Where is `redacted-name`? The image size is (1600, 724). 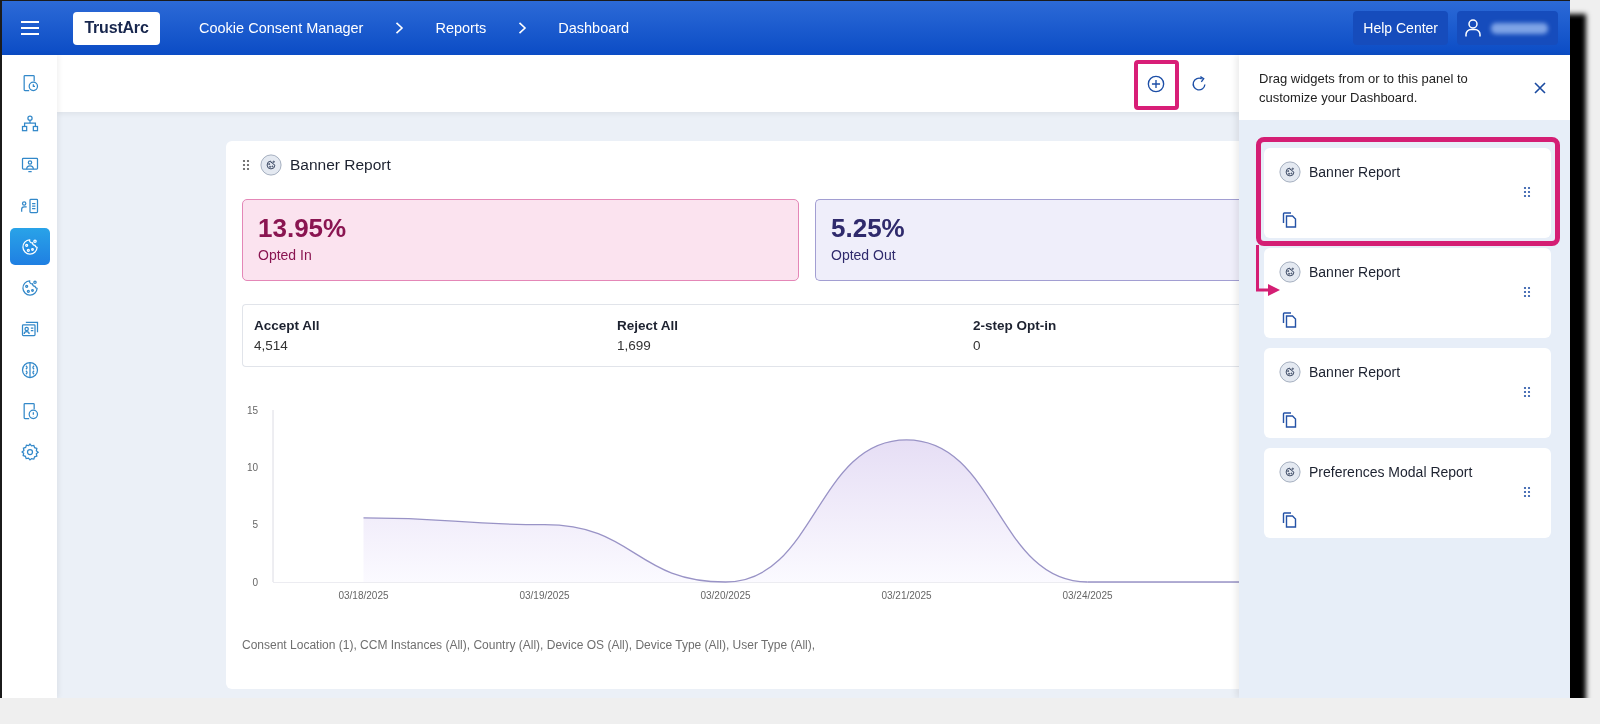 redacted-name is located at coordinates (1519, 28).